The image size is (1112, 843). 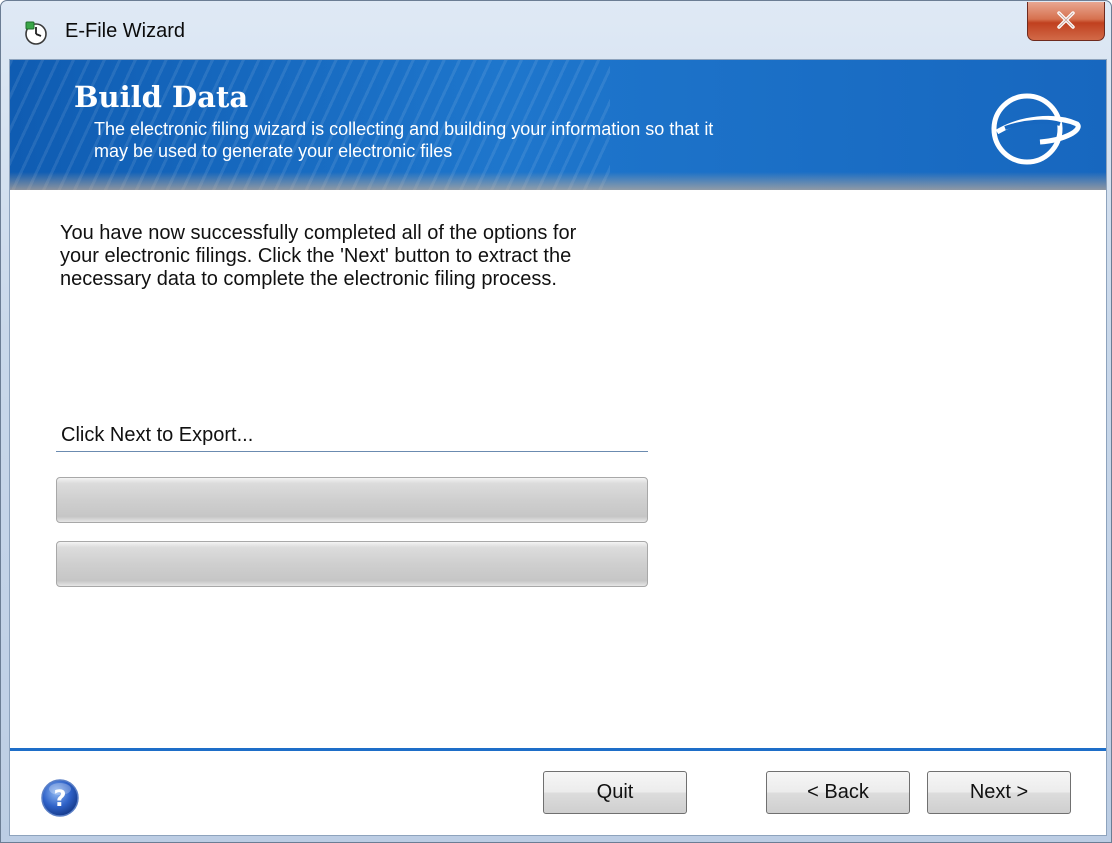 I want to click on quit-button: Quit, so click(x=615, y=792).